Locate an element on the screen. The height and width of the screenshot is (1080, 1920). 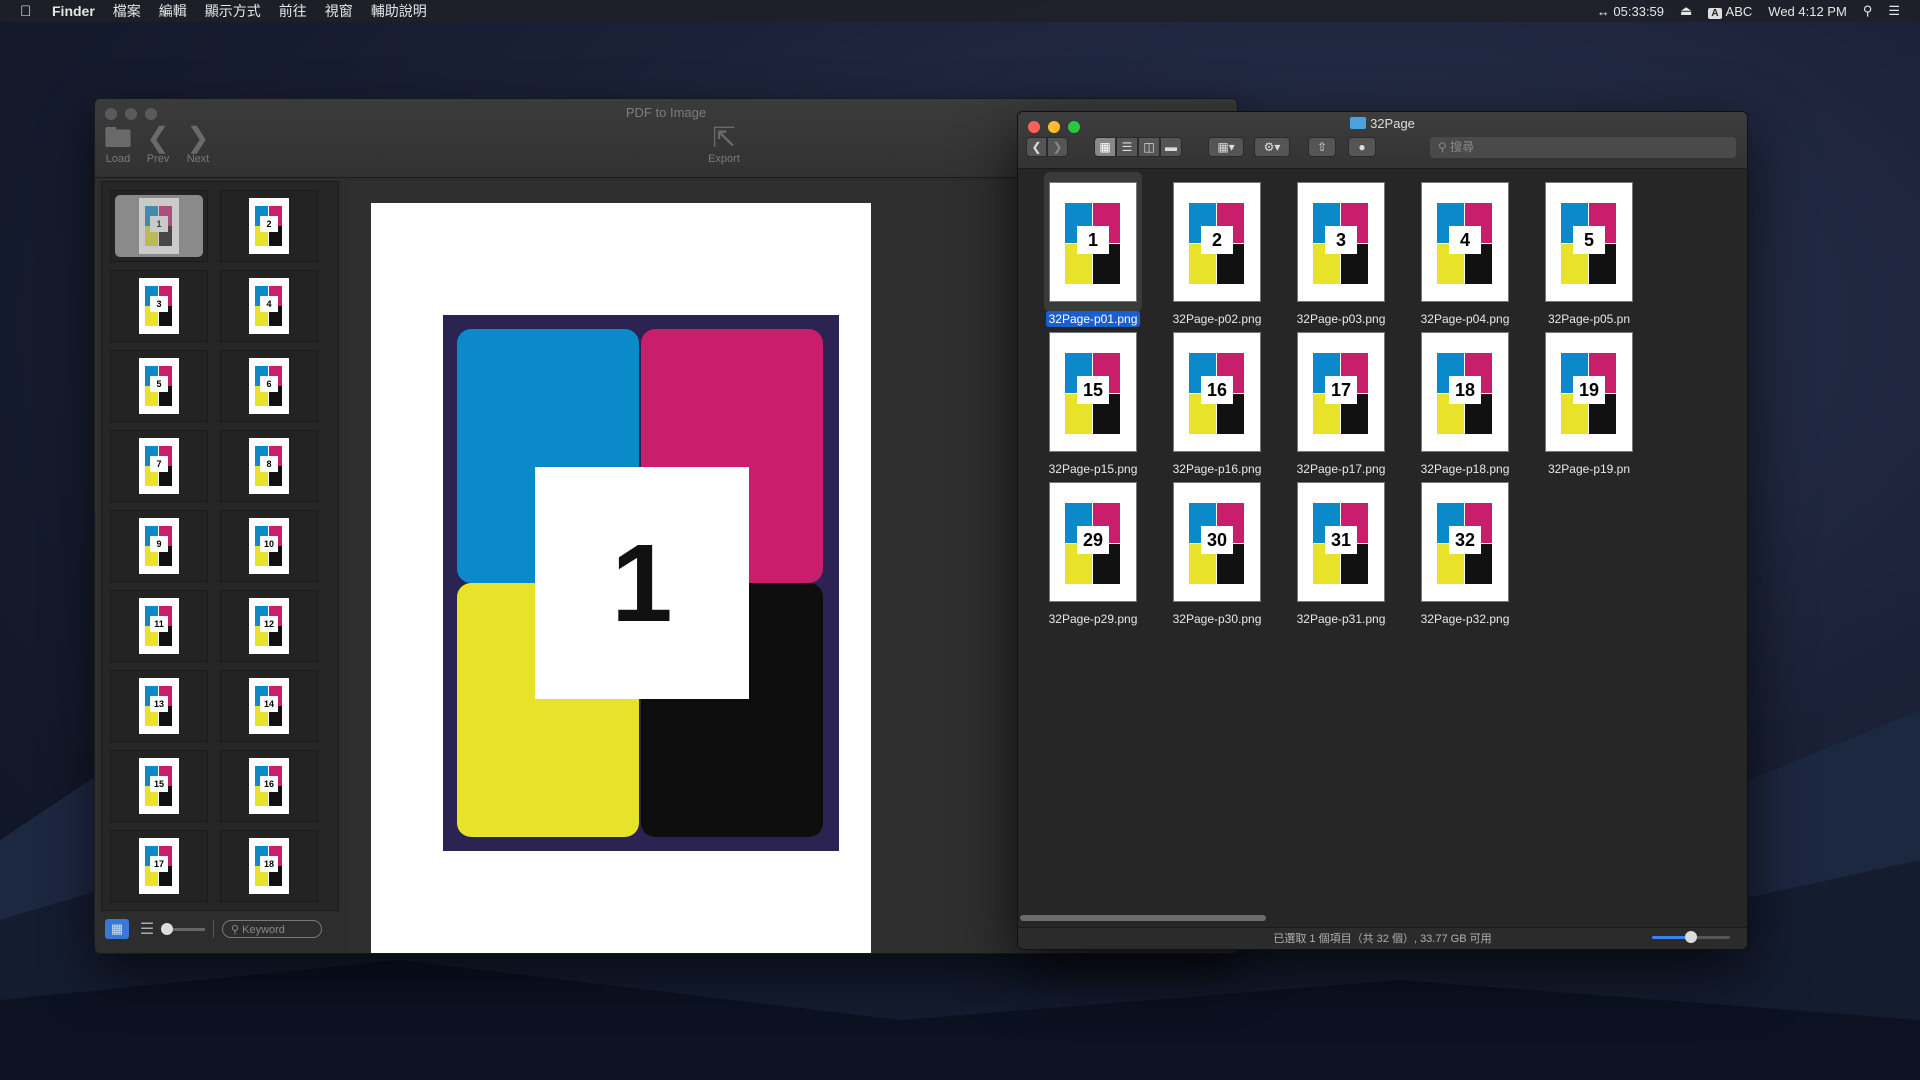
page-thumbnail: 15 is located at coordinates (159, 786).